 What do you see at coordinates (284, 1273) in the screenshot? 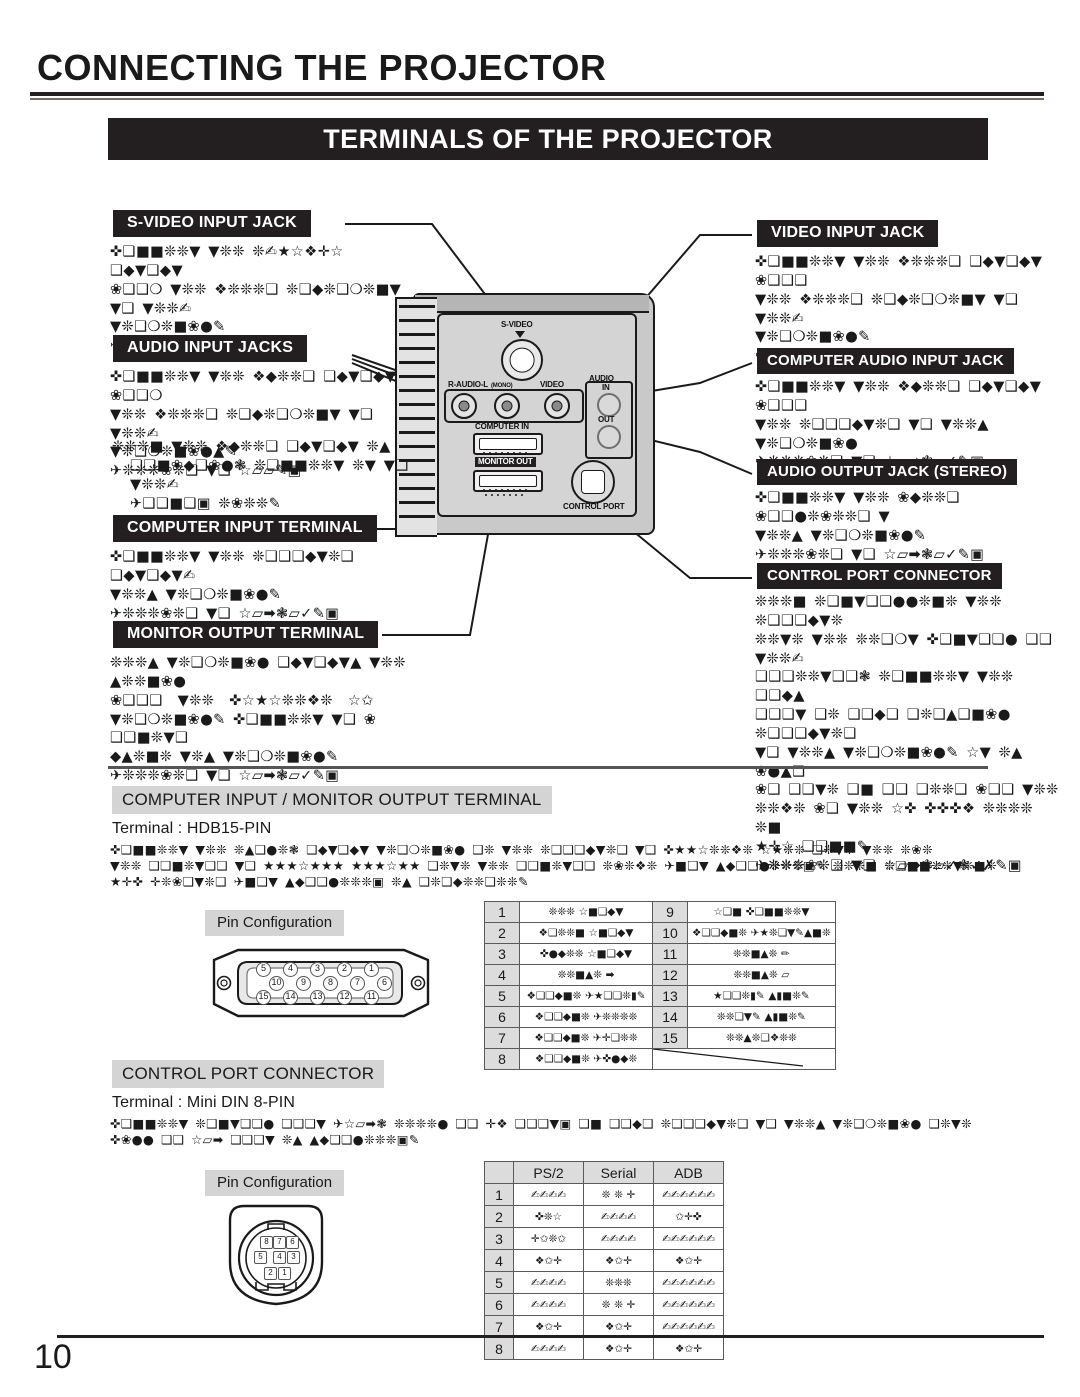
I see `minidin-pin-1: 1` at bounding box center [284, 1273].